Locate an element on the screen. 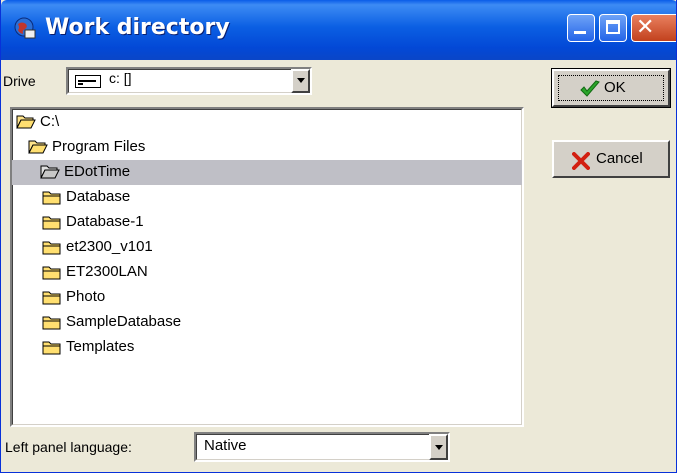 The width and height of the screenshot is (677, 473). minimize-icon is located at coordinates (580, 32).